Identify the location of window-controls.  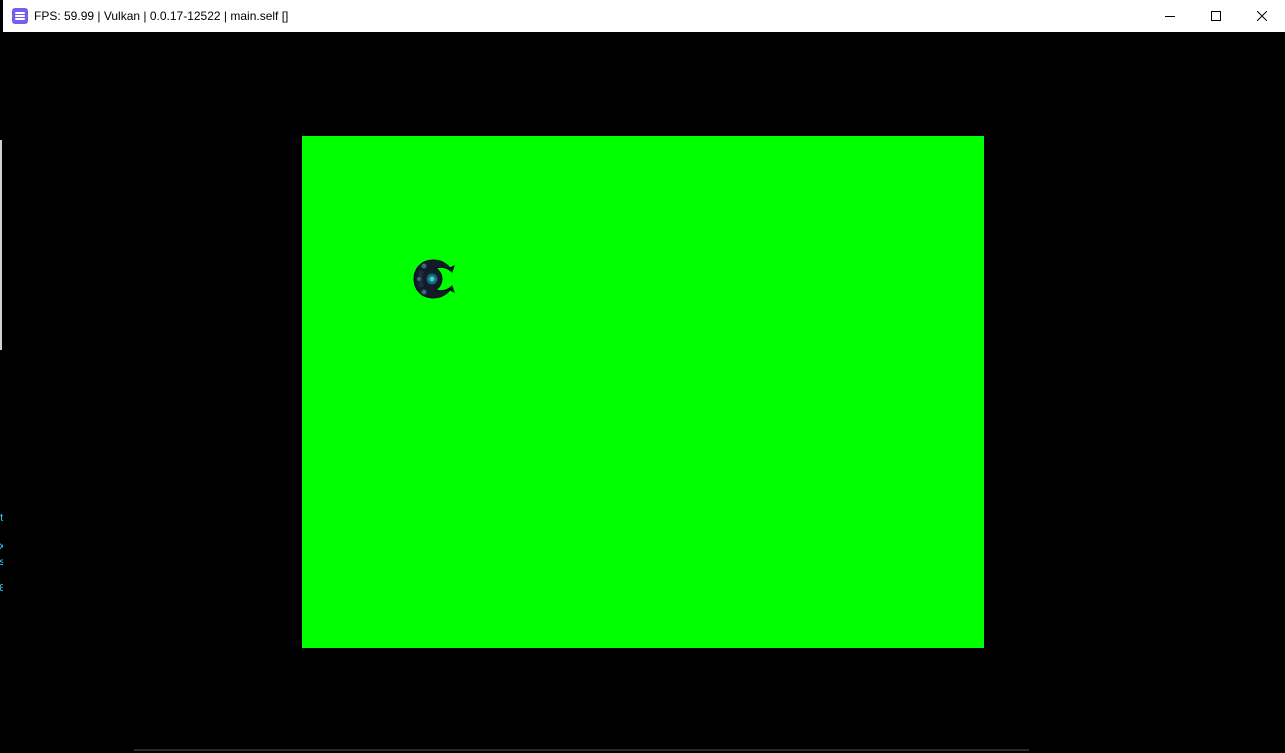
(1216, 16).